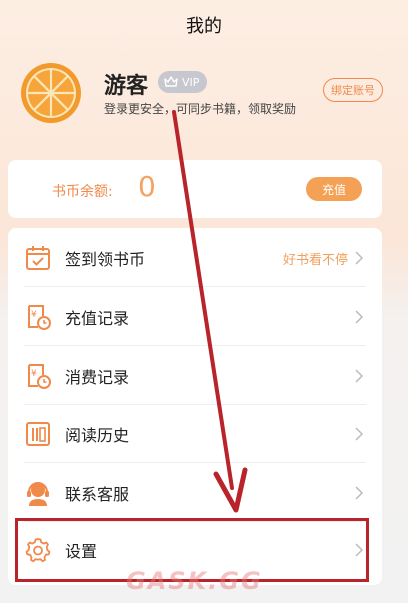 Image resolution: width=408 pixels, height=603 pixels. What do you see at coordinates (97, 435) in the screenshot?
I see `menu-item-label: 阅读历史` at bounding box center [97, 435].